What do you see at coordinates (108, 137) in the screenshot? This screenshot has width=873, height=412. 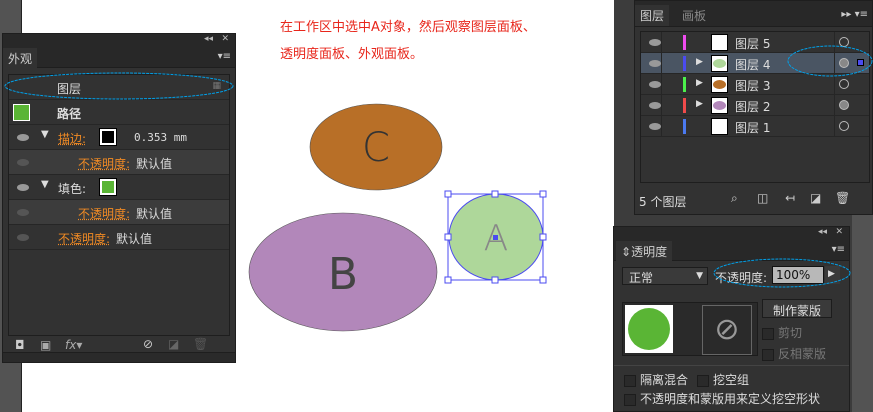 I see `stroke-swatch` at bounding box center [108, 137].